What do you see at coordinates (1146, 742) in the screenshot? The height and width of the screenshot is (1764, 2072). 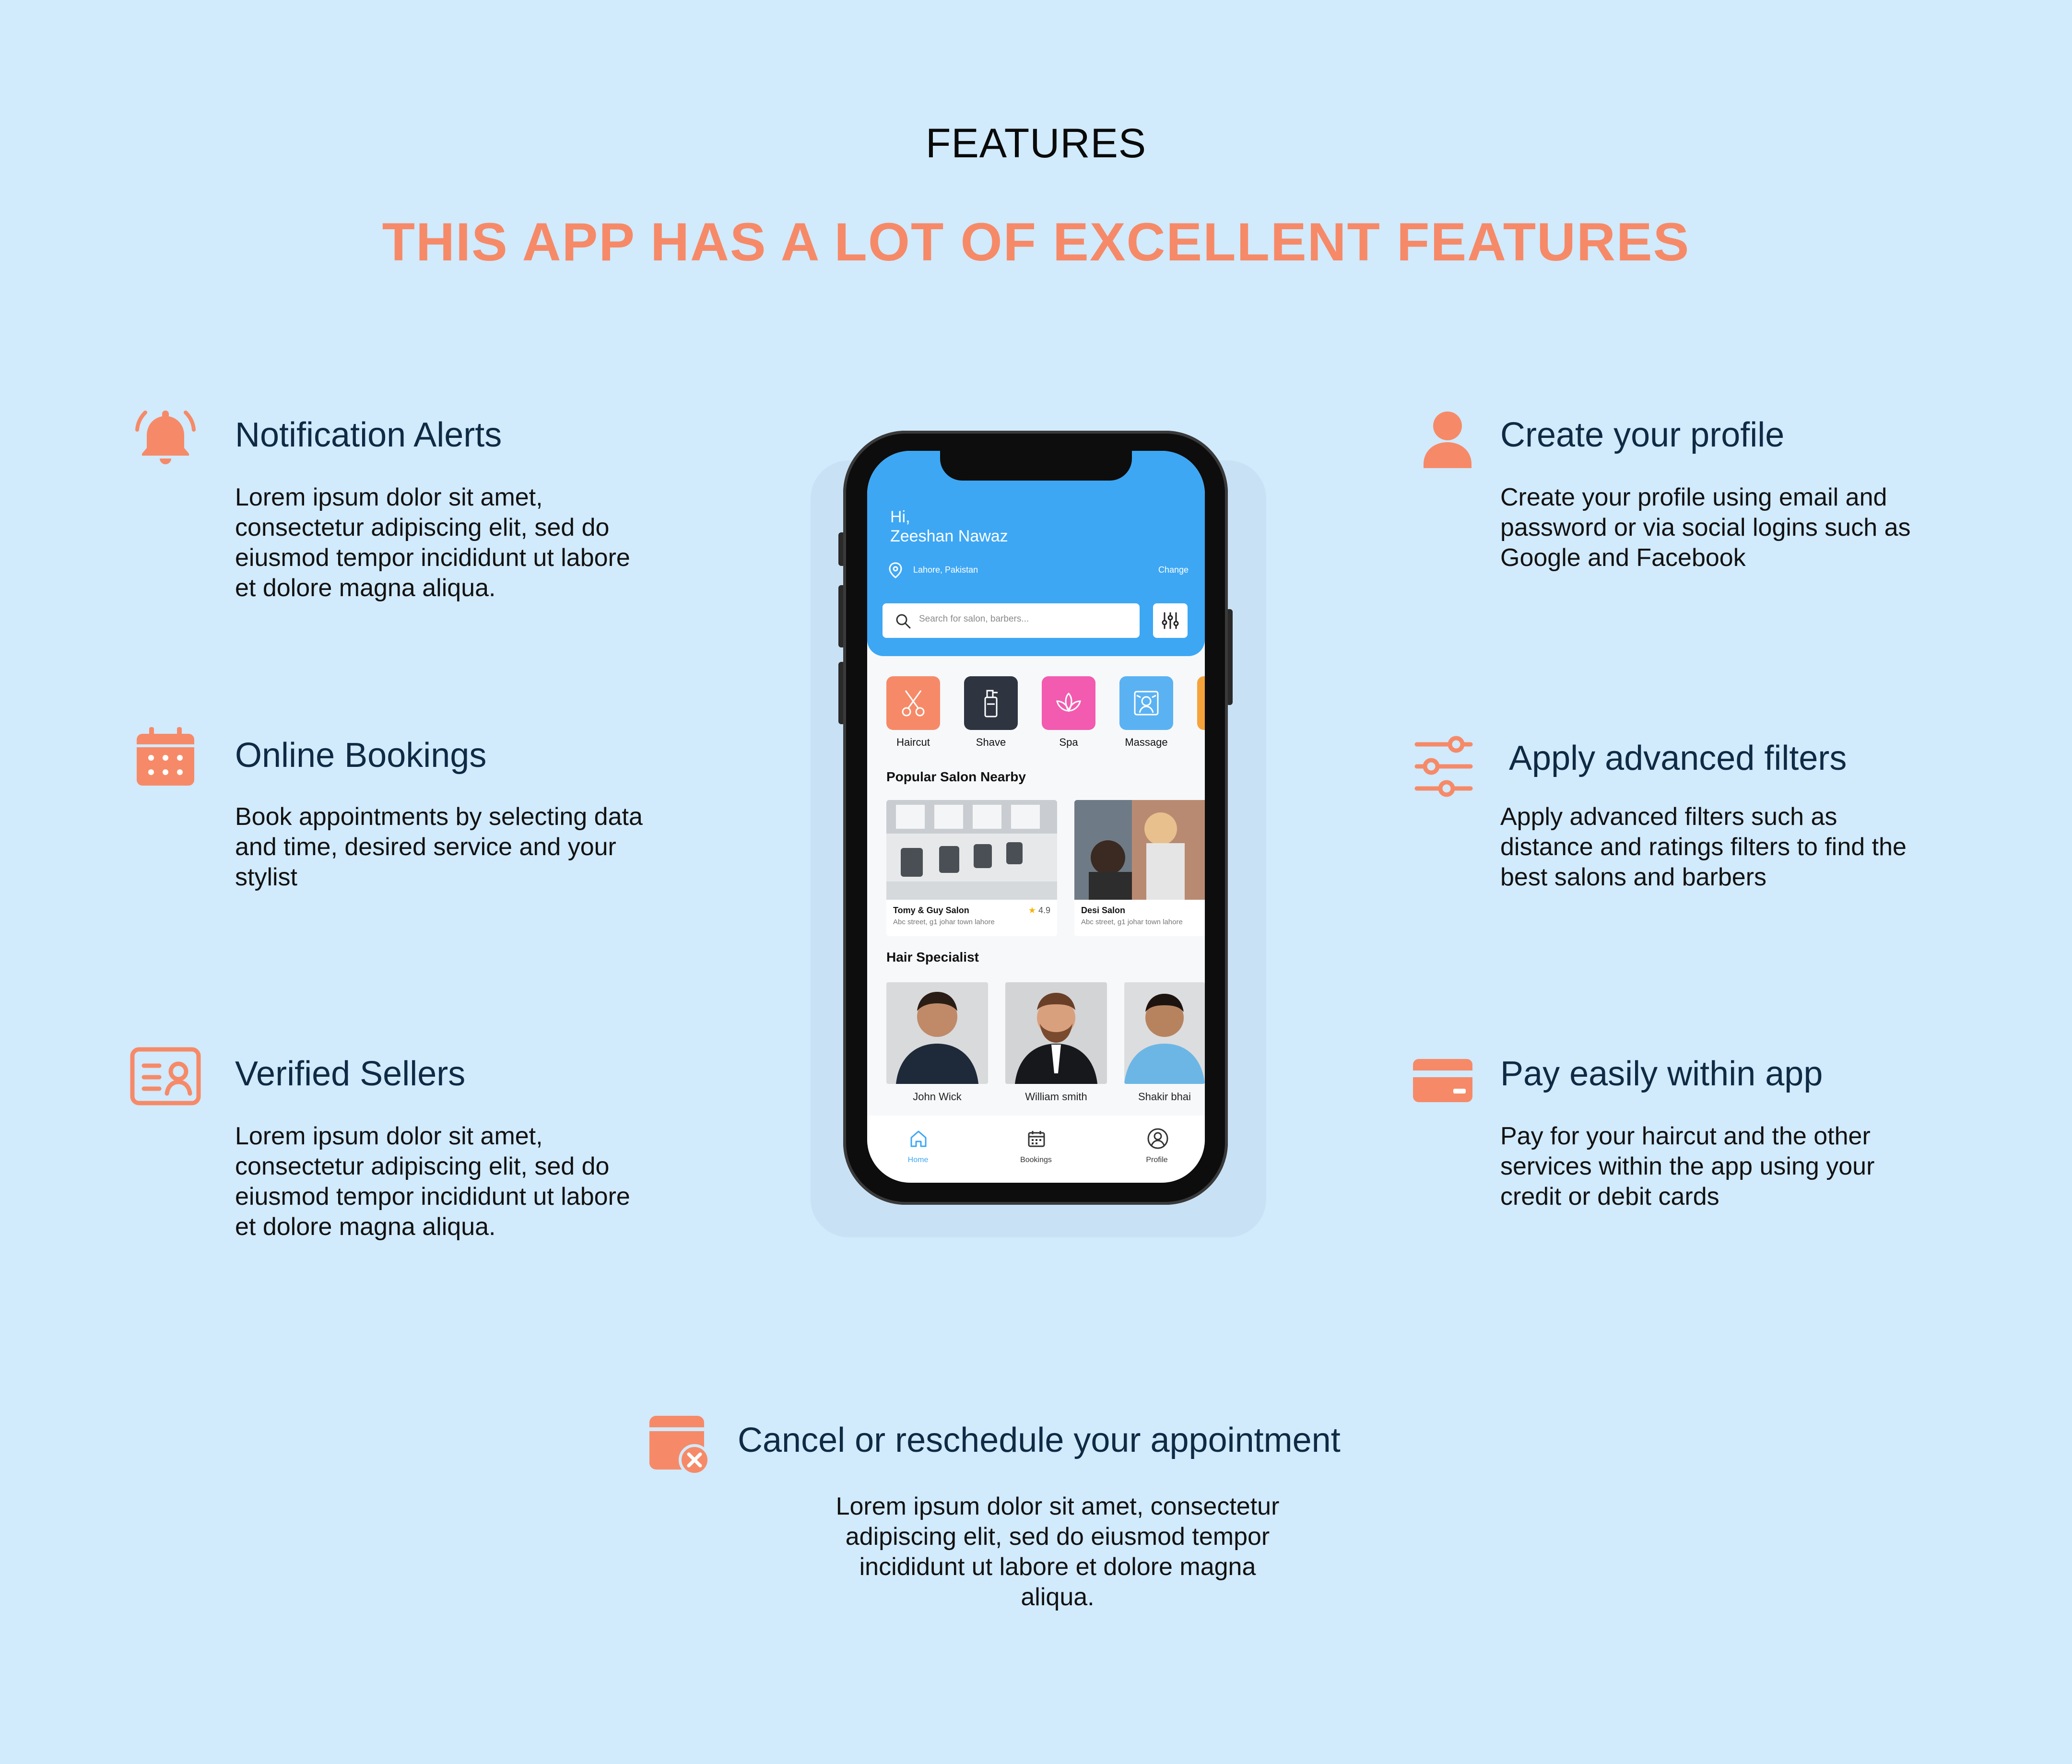 I see `category-label: Massage` at bounding box center [1146, 742].